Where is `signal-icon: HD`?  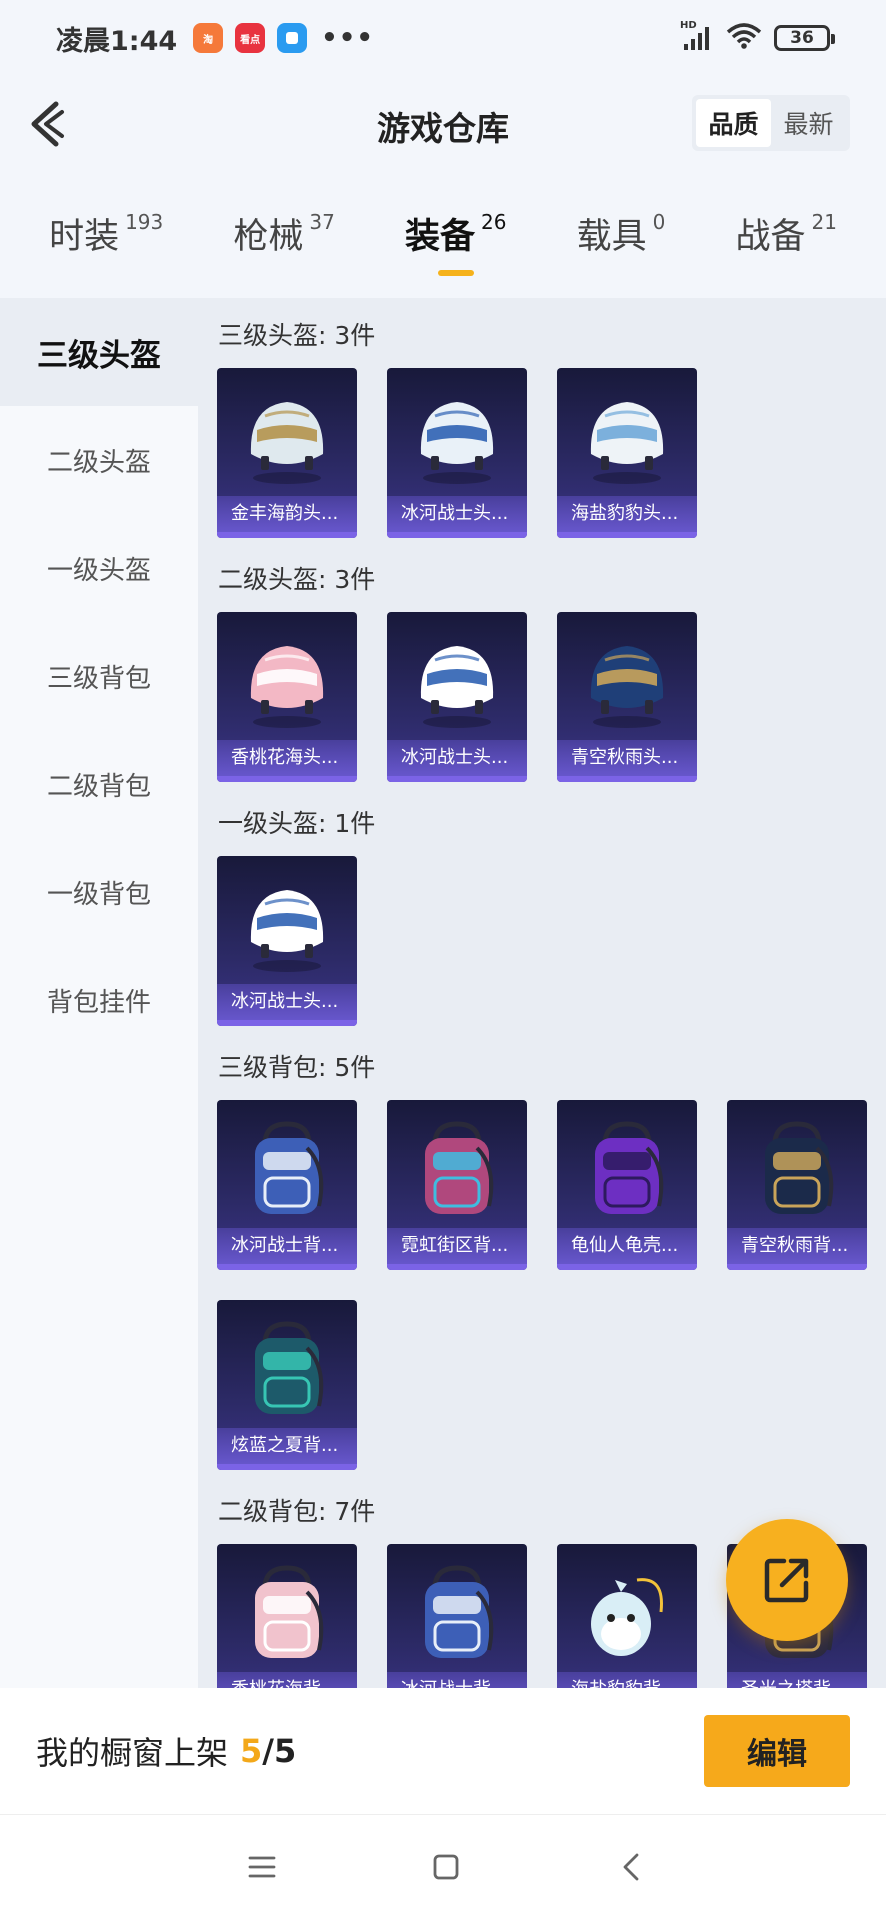 signal-icon: HD is located at coordinates (697, 36).